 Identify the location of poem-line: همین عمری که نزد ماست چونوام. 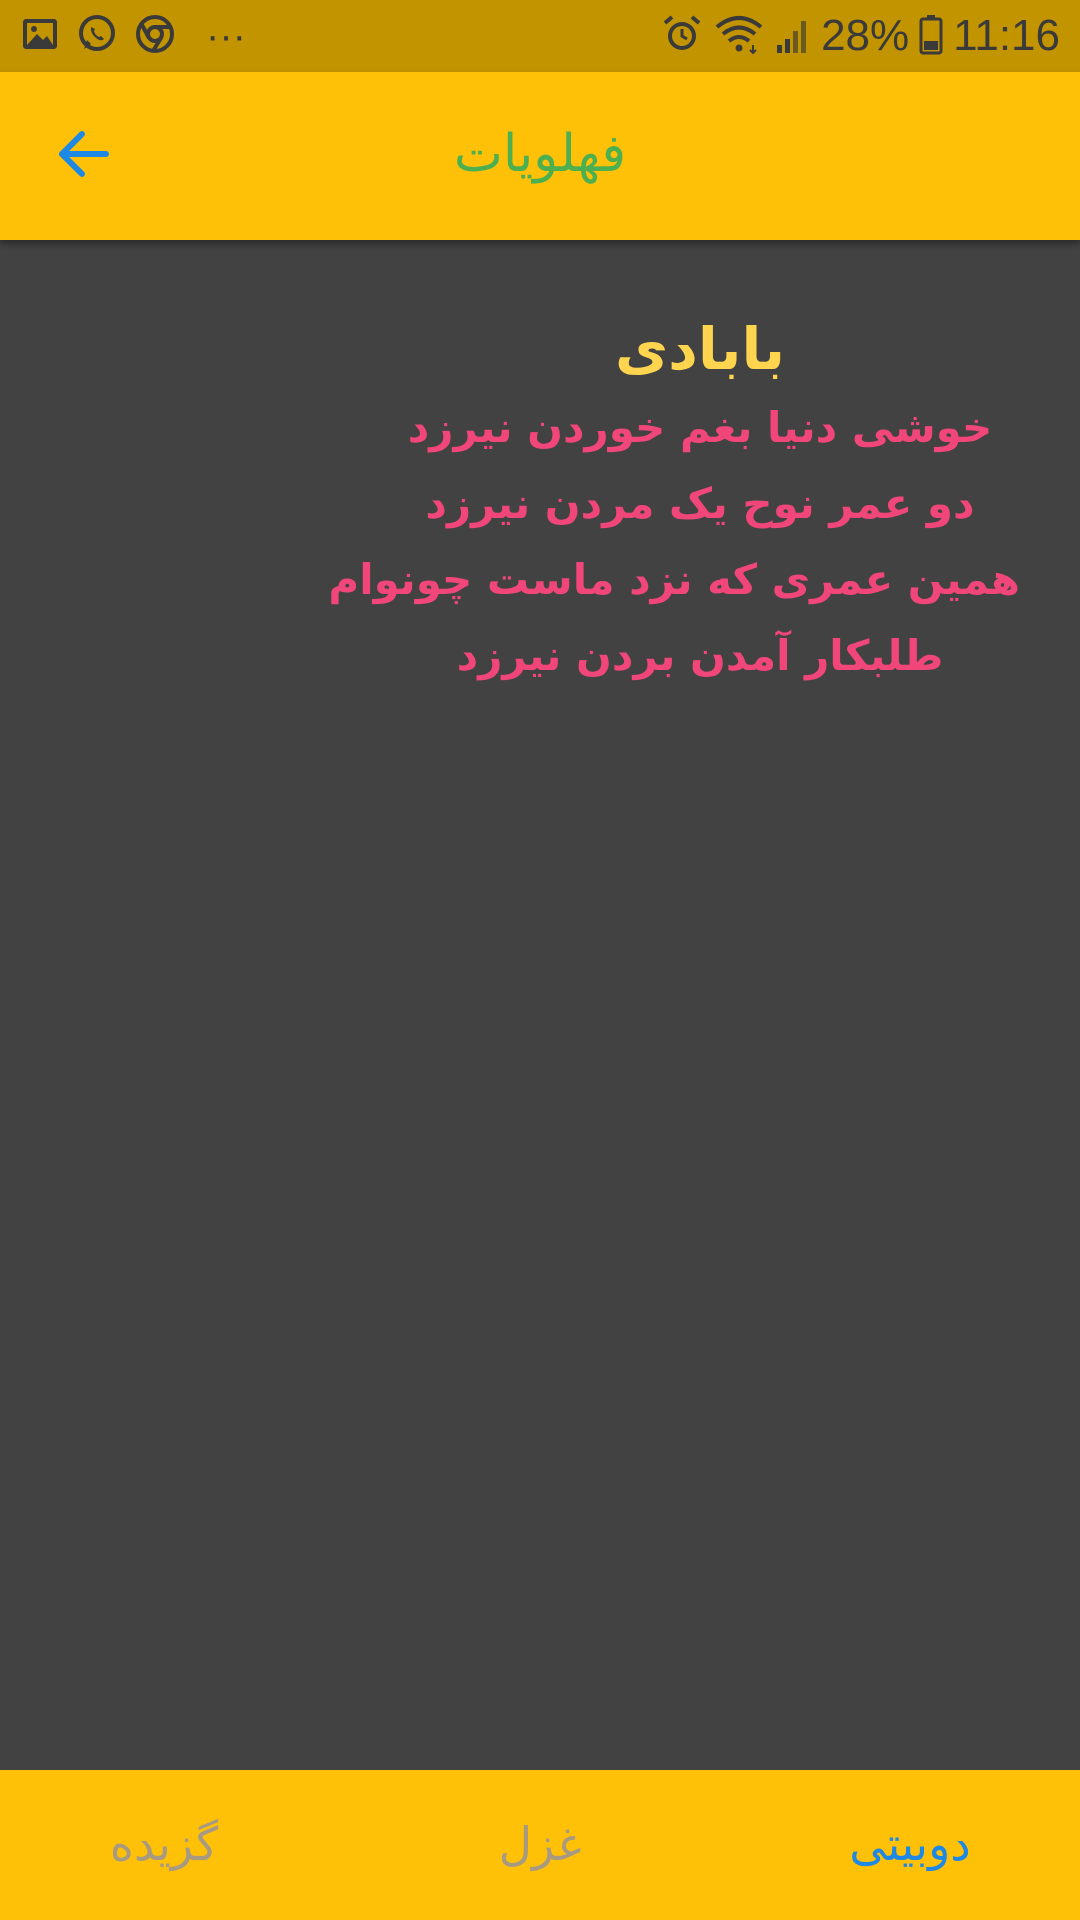
(674, 579).